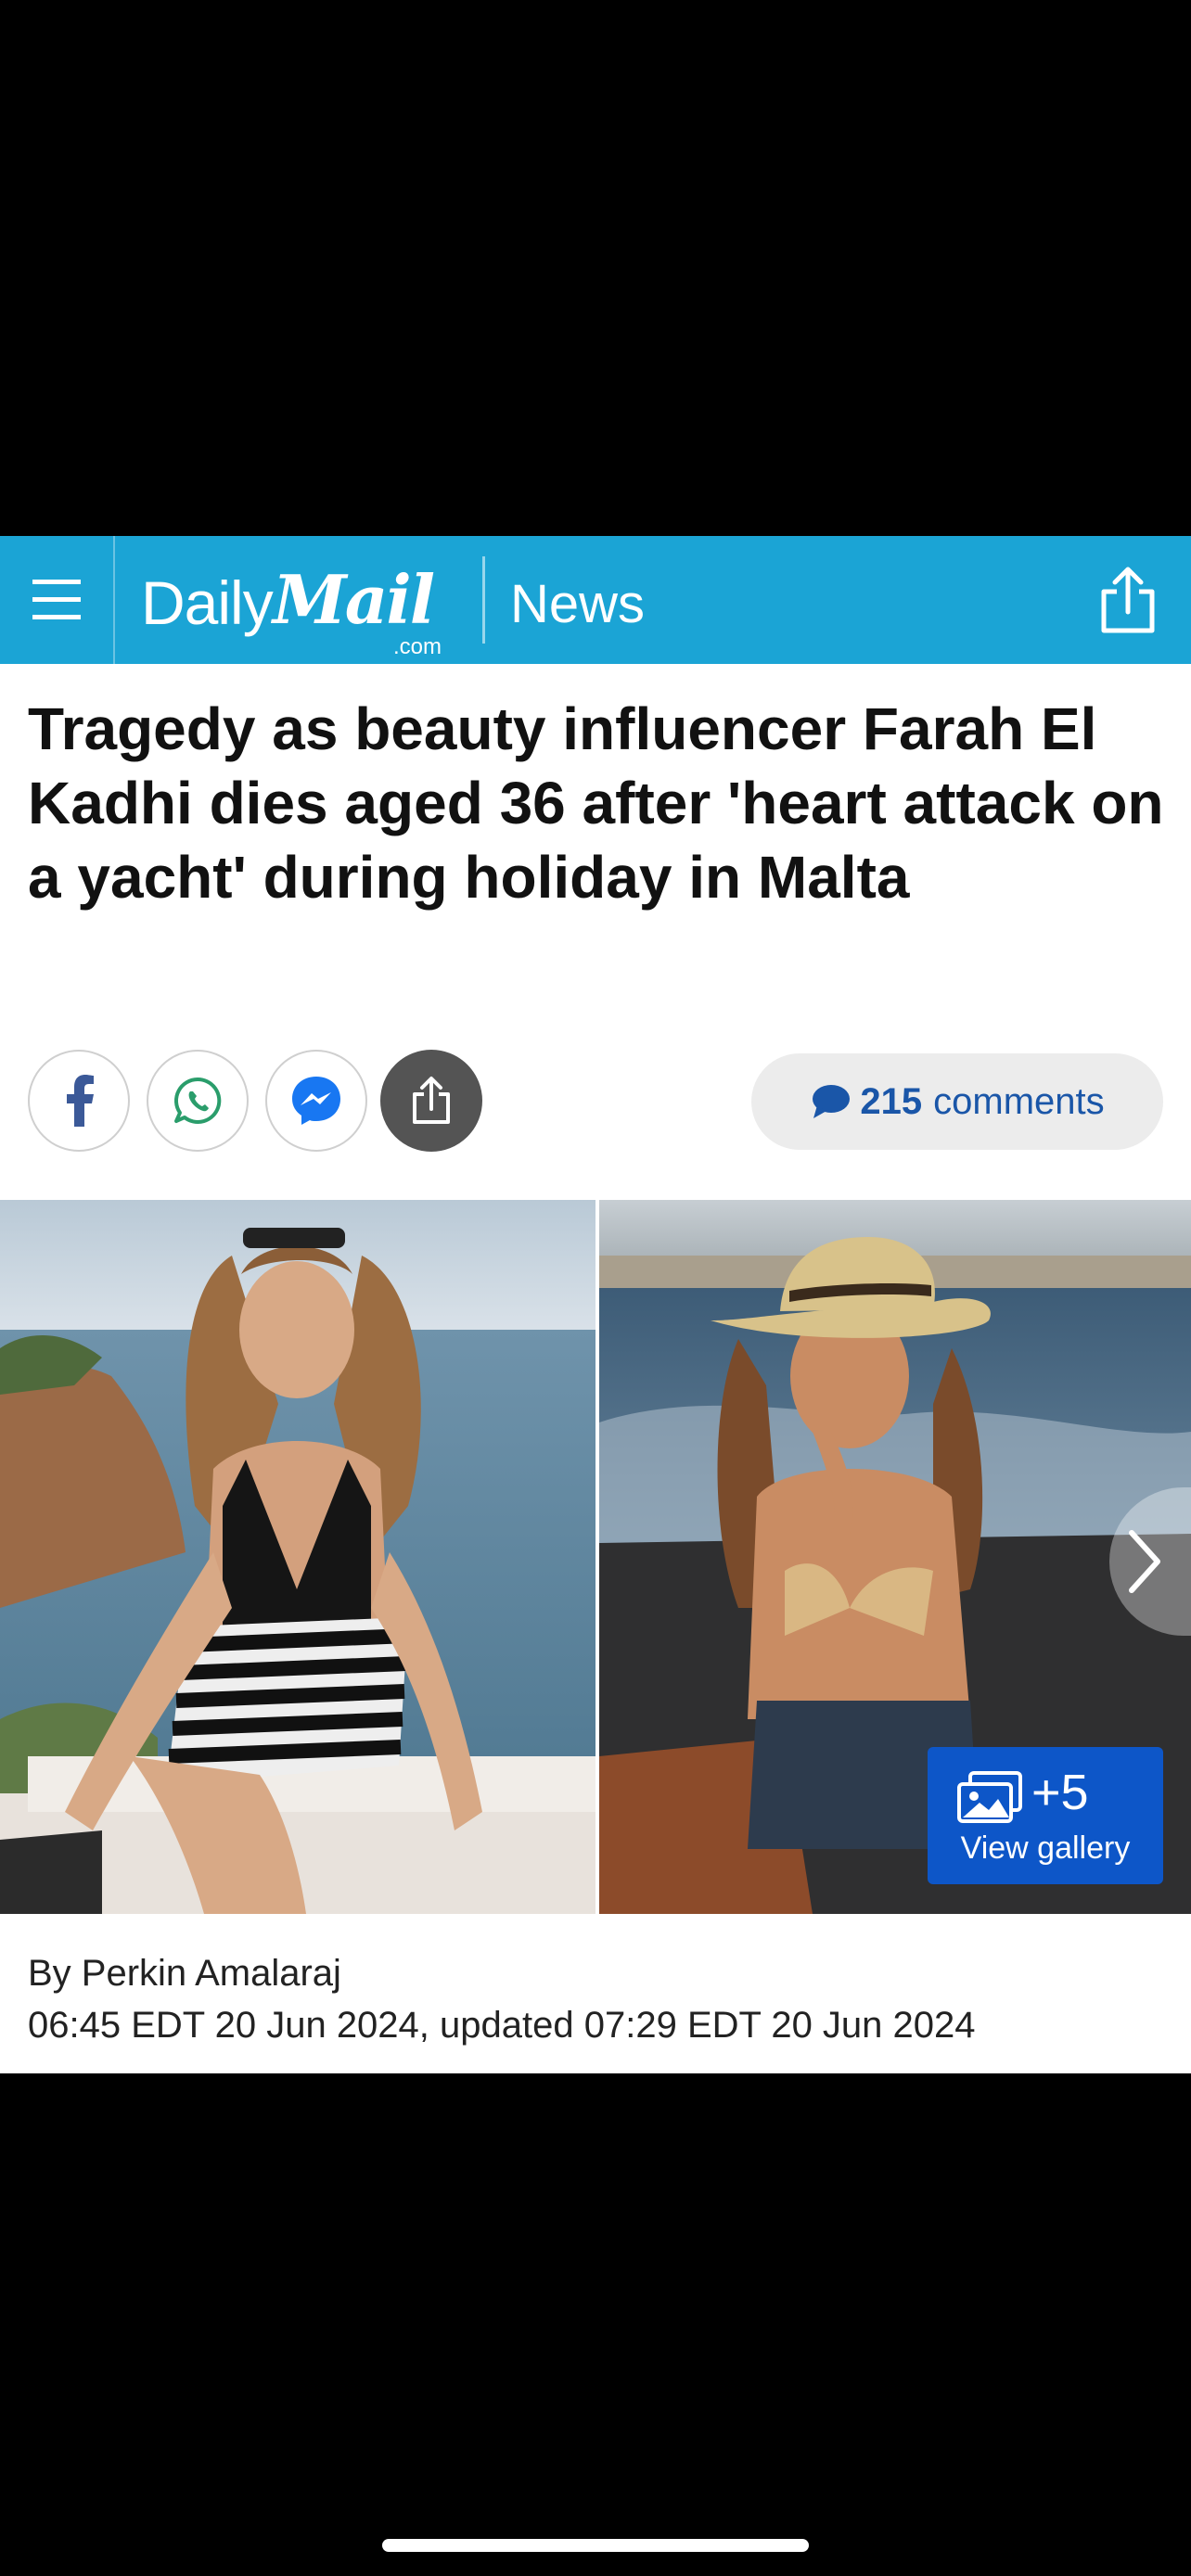  What do you see at coordinates (502, 1973) in the screenshot?
I see `author-name: By Perkin Amalaraj` at bounding box center [502, 1973].